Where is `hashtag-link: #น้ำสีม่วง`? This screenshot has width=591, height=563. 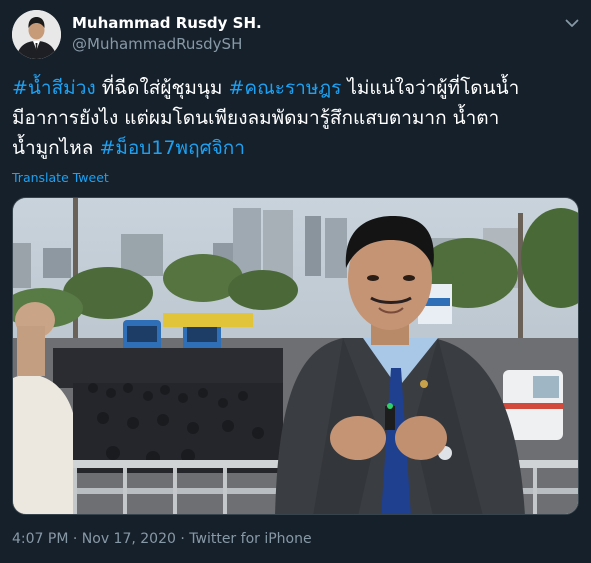
hashtag-link: #น้ำสีม่วง is located at coordinates (54, 88).